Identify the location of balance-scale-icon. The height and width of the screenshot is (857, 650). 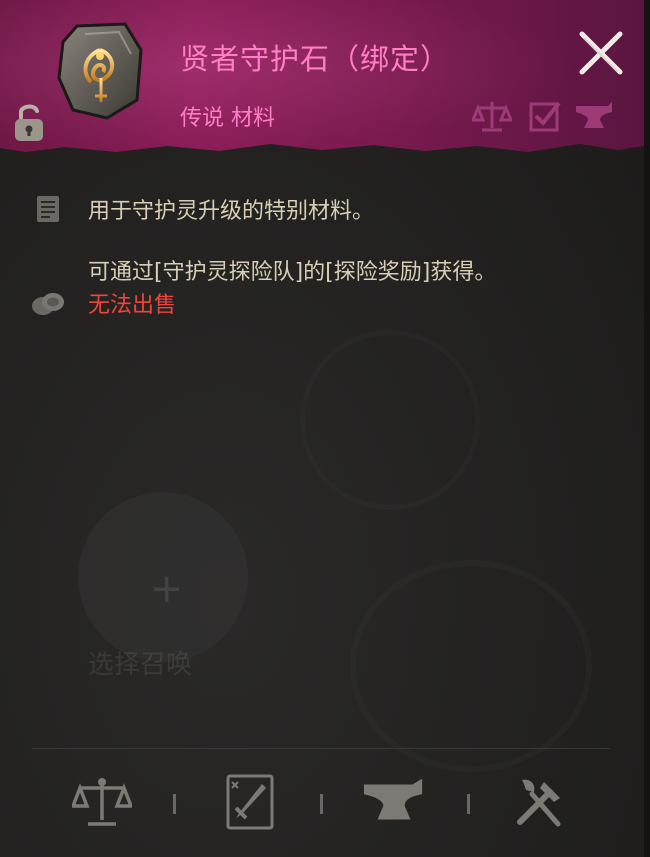
(492, 117).